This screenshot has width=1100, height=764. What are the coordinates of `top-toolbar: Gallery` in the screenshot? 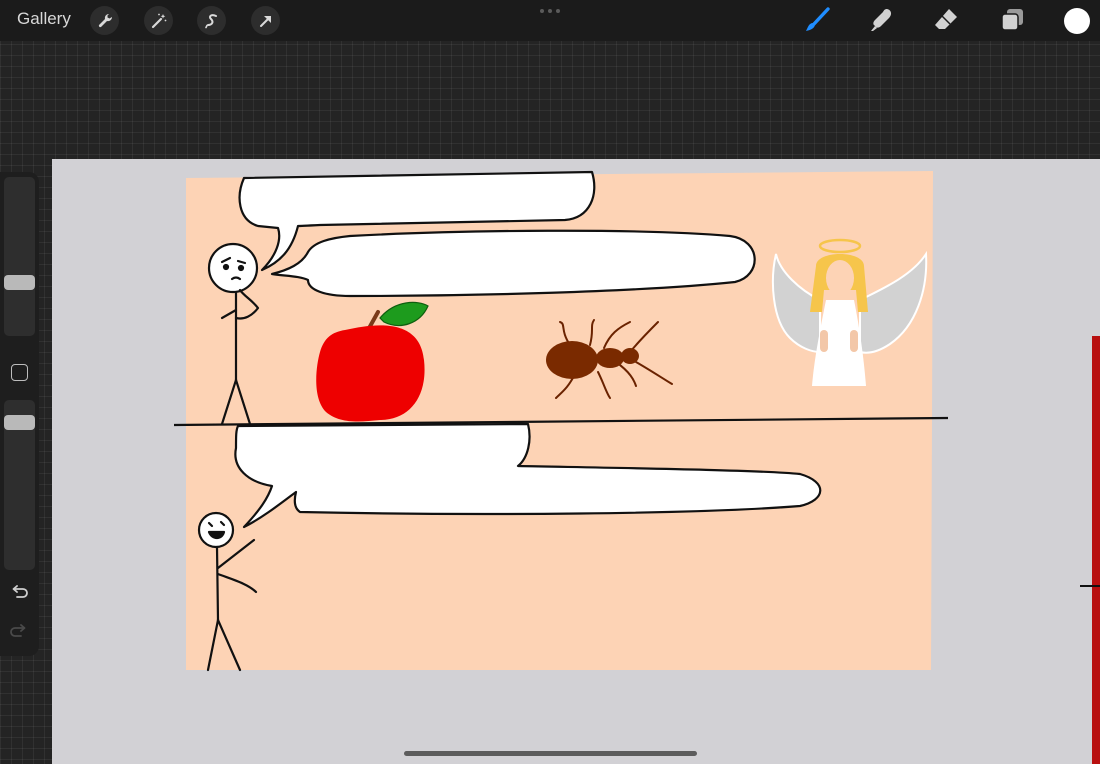 It's located at (550, 20).